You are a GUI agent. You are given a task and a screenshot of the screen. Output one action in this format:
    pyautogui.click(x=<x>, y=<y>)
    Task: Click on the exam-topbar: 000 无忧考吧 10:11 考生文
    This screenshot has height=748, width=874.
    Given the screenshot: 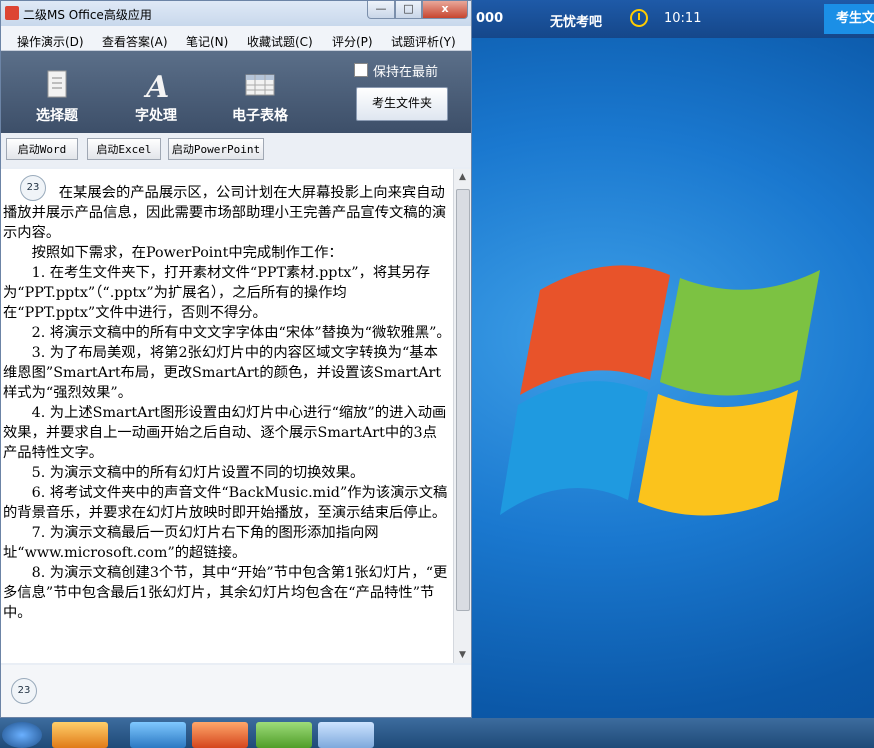 What is the action you would take?
    pyautogui.click(x=672, y=19)
    